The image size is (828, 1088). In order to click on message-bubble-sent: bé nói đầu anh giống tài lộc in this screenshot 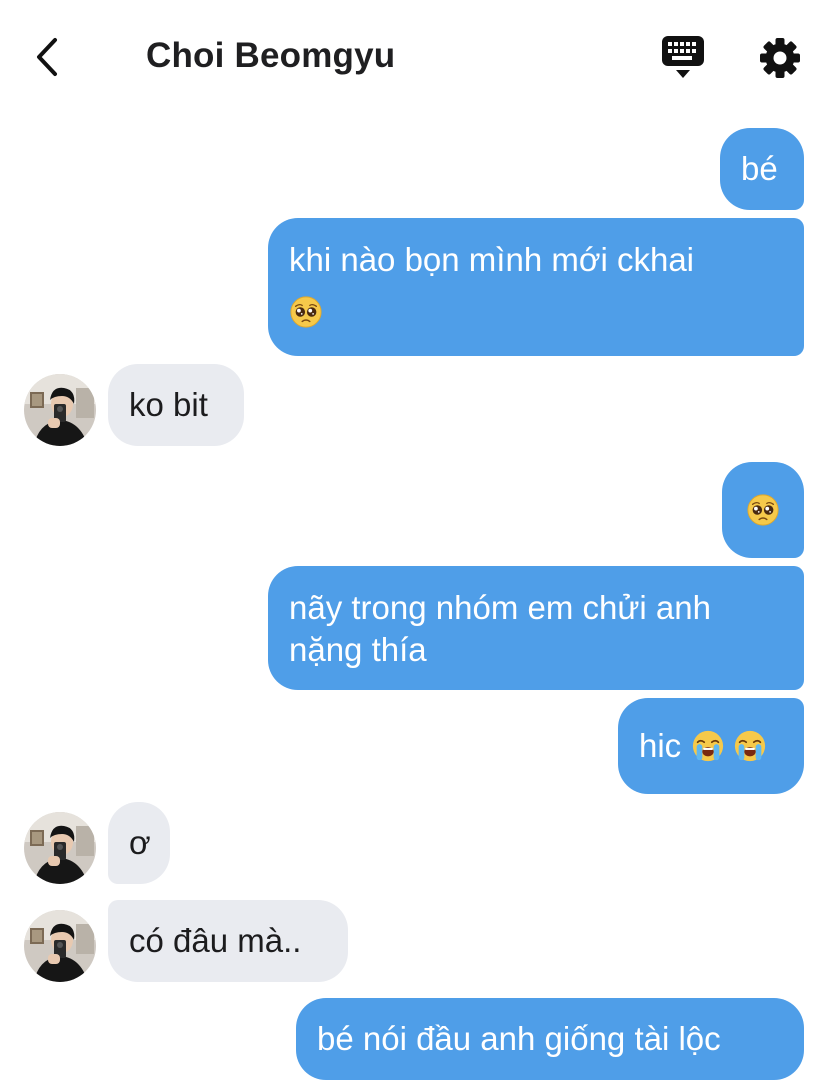, I will do `click(550, 1039)`.